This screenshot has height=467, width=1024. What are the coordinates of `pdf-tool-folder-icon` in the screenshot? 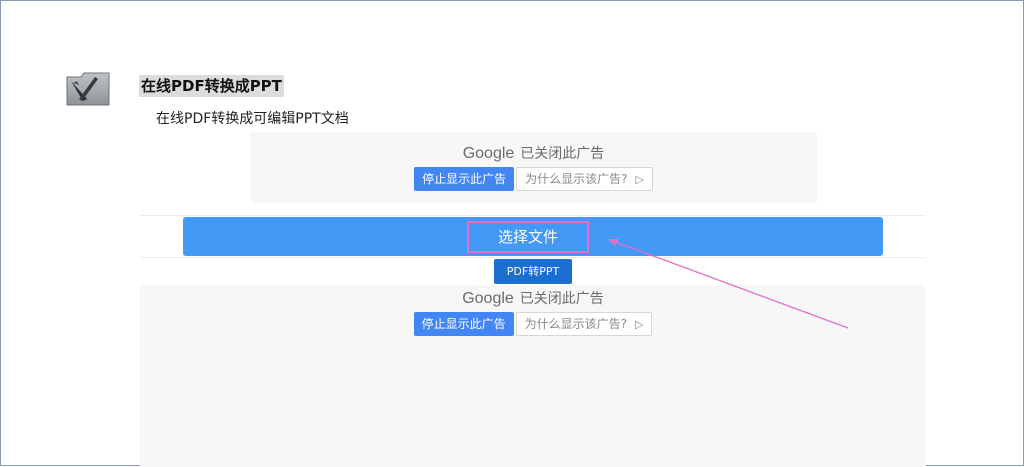 It's located at (88, 89).